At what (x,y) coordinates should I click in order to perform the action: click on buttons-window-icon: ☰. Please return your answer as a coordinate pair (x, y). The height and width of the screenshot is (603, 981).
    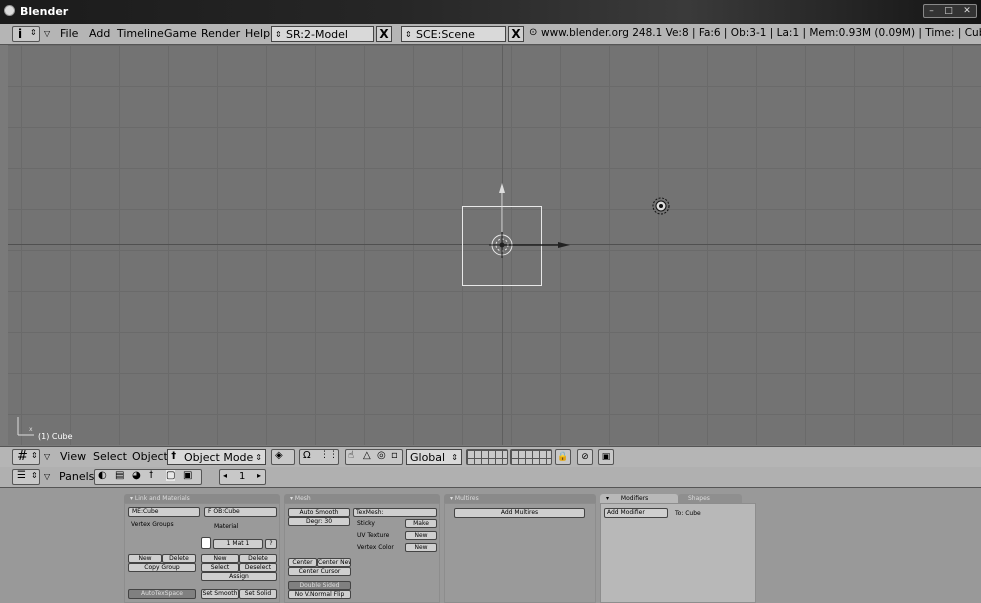
    Looking at the image, I should click on (21, 475).